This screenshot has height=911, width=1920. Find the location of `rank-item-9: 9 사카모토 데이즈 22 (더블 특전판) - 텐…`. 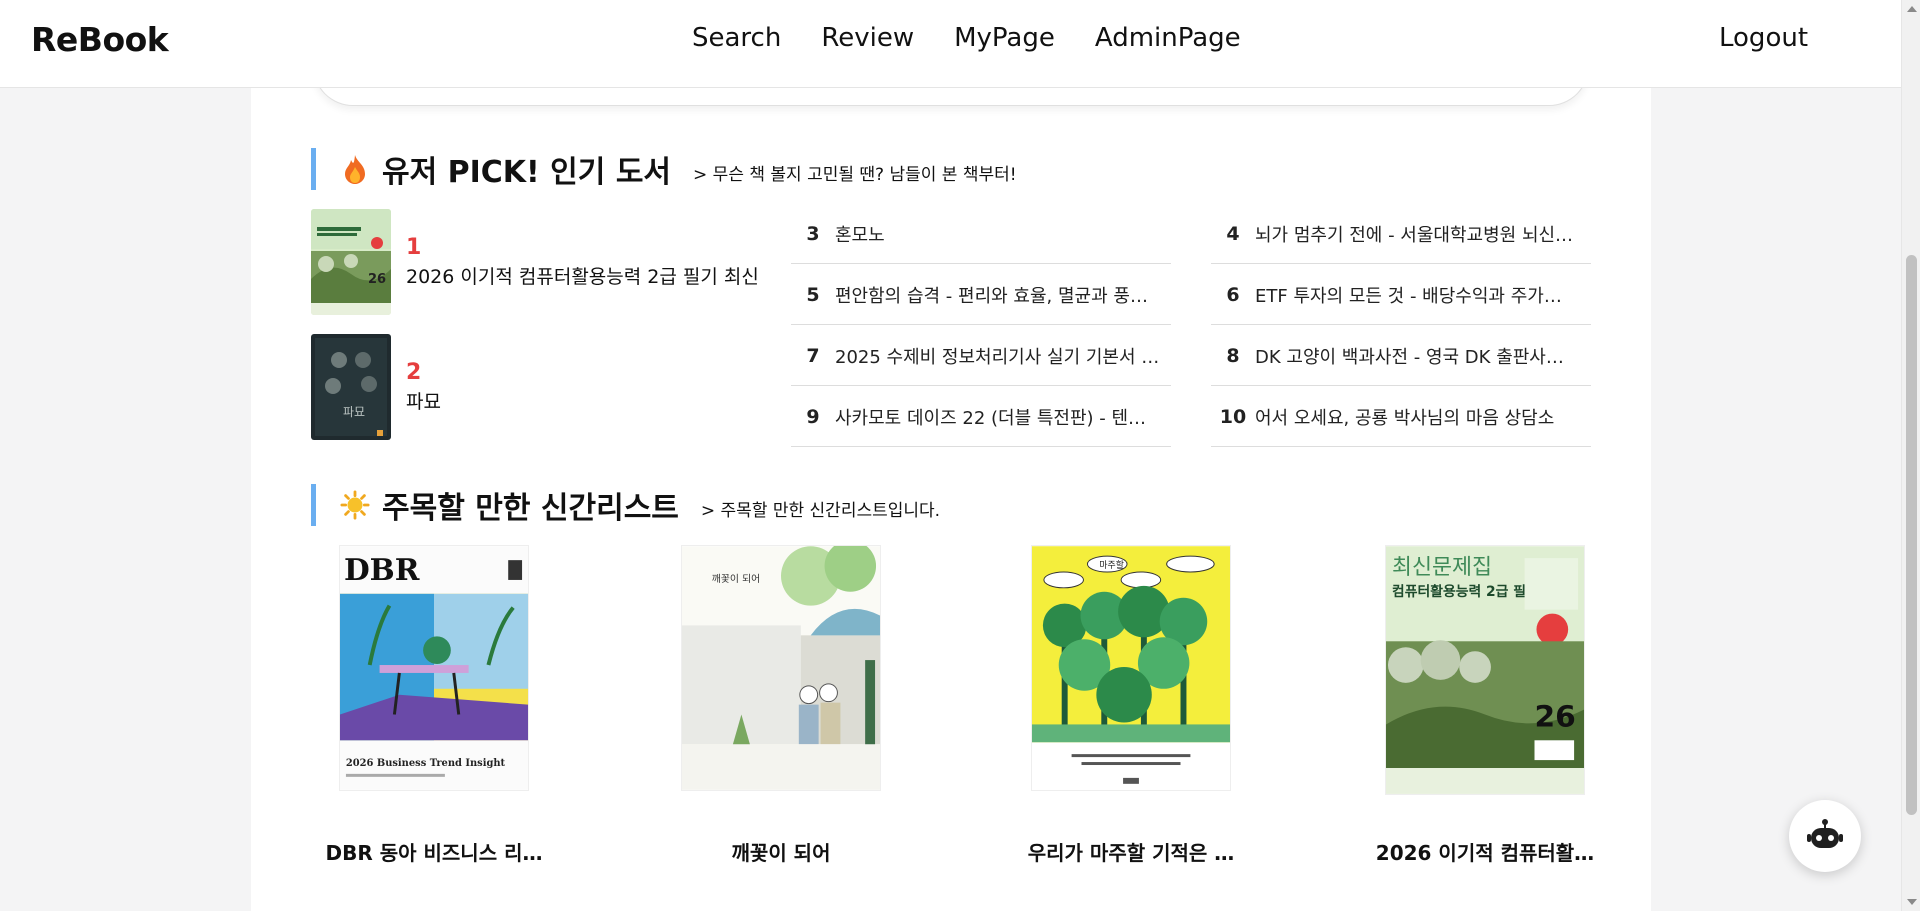

rank-item-9: 9 사카모토 데이즈 22 (더블 특전판) - 텐… is located at coordinates (981, 417).